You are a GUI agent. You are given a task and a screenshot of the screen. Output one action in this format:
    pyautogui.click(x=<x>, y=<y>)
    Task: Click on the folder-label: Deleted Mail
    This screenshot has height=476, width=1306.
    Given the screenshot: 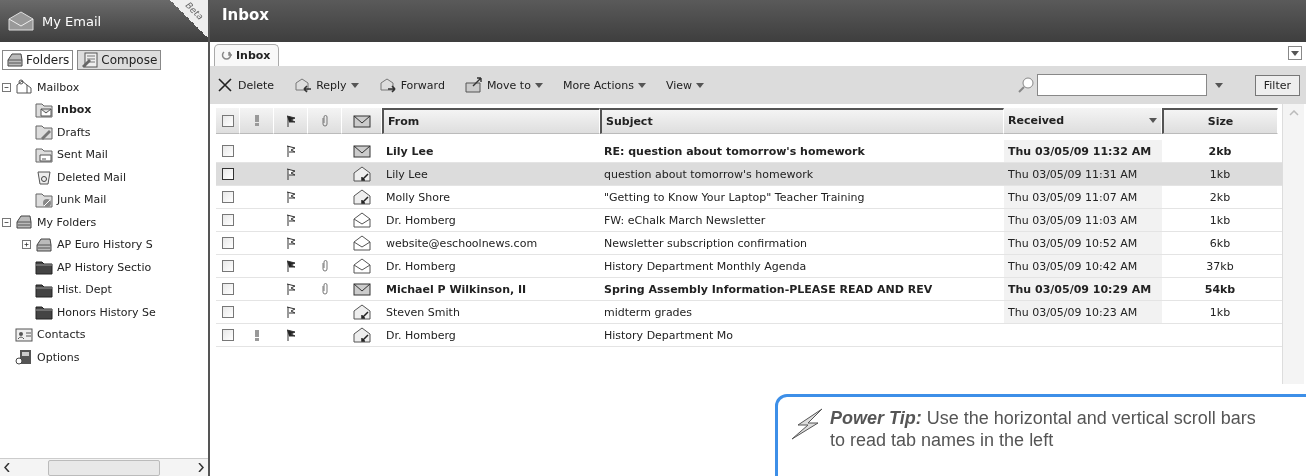 What is the action you would take?
    pyautogui.click(x=91, y=177)
    